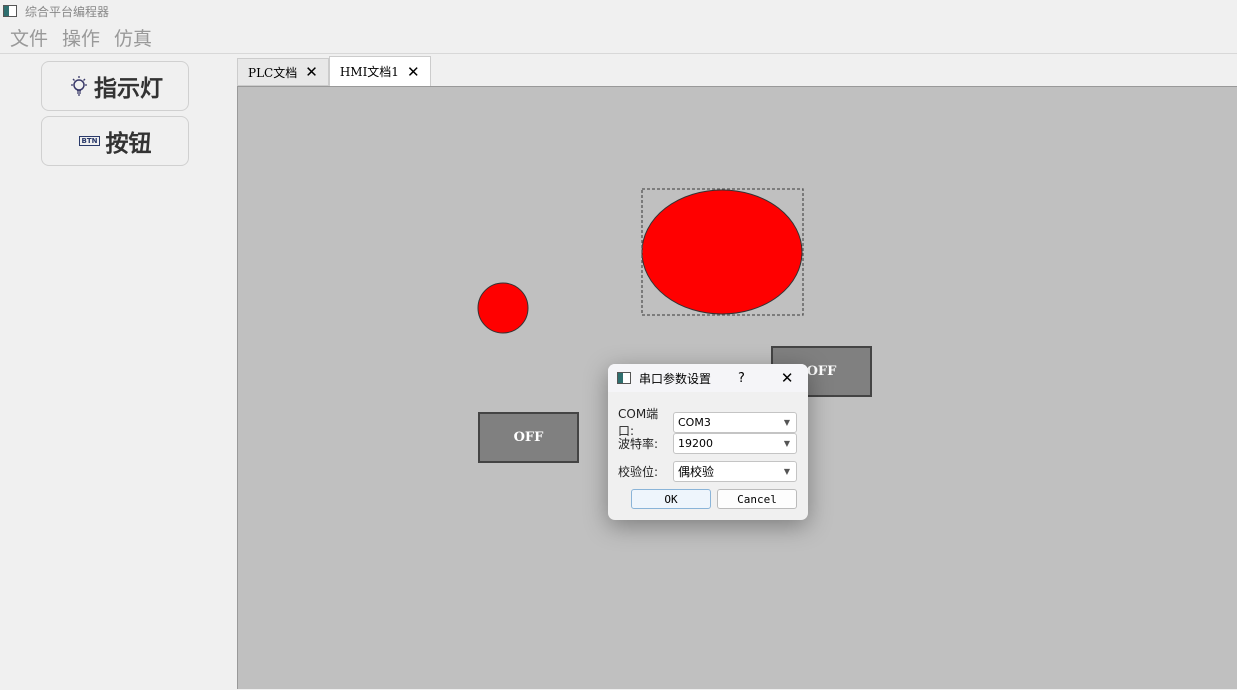 Image resolution: width=1237 pixels, height=690 pixels. I want to click on dialog-title-bar: 串口参数设置 ? ✕, so click(708, 378).